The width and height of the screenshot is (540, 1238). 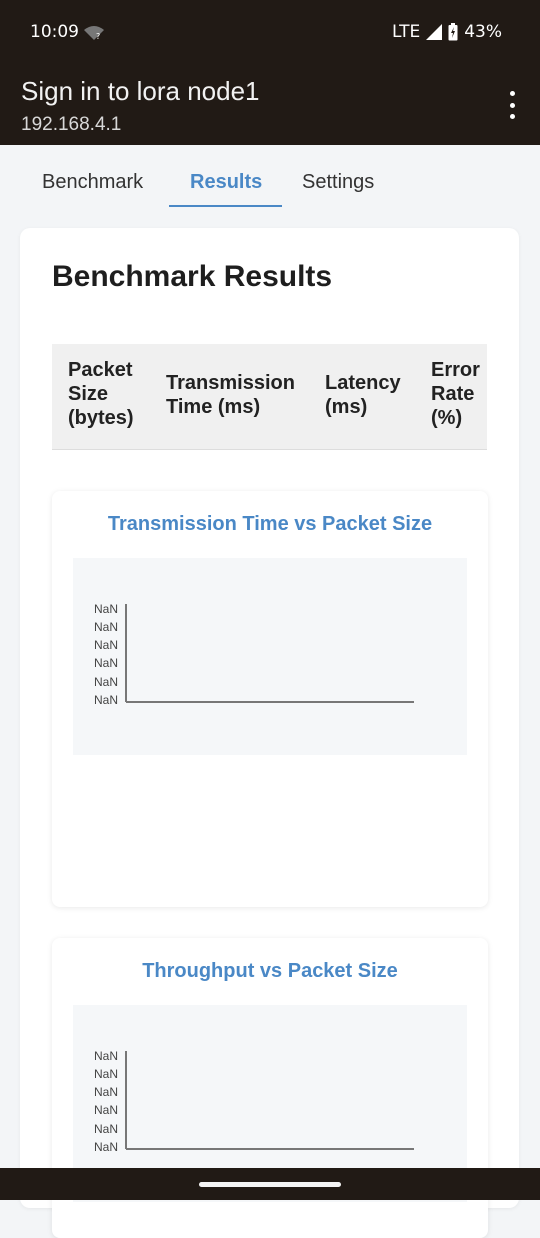 What do you see at coordinates (254, 654) in the screenshot?
I see `chart-svg: NaN NaN NaN NaN NaN NaN` at bounding box center [254, 654].